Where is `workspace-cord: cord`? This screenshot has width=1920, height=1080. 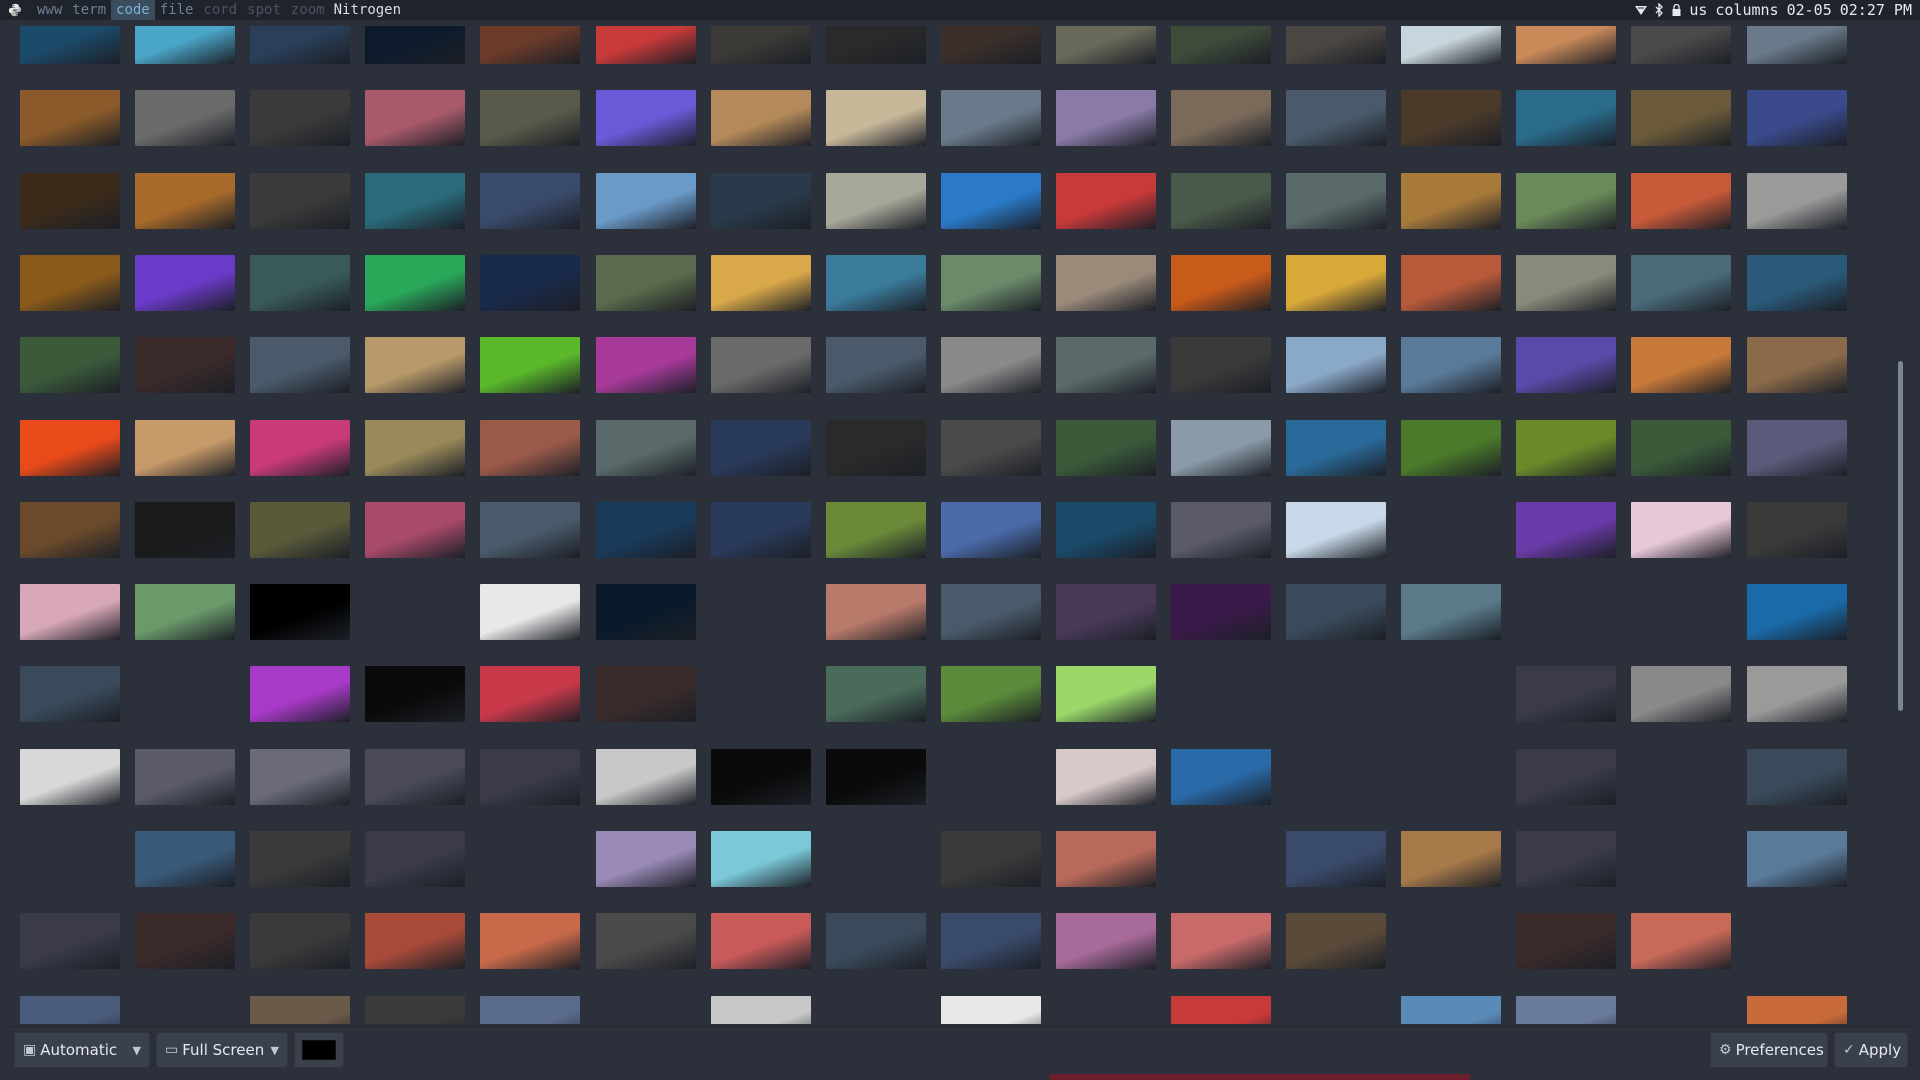
workspace-cord: cord is located at coordinates (220, 10).